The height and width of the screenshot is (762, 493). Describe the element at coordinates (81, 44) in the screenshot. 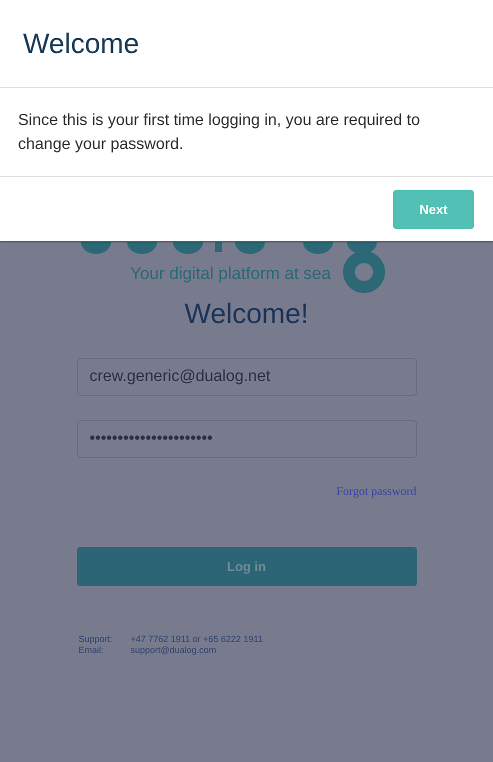

I see `dialog-title: Welcome` at that location.